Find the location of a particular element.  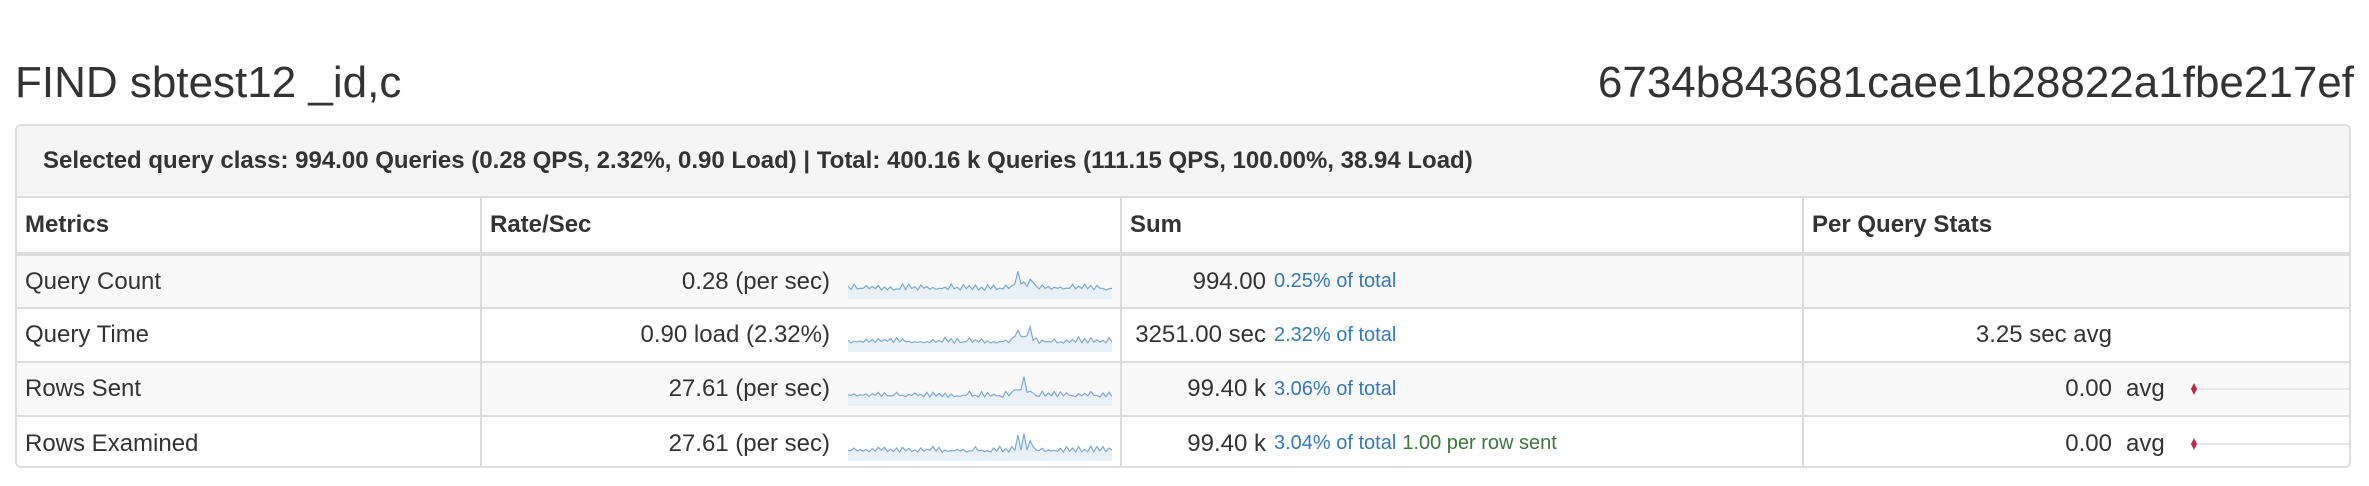

sum-cell: 99.40 k 3.06% of total is located at coordinates (1462, 389).